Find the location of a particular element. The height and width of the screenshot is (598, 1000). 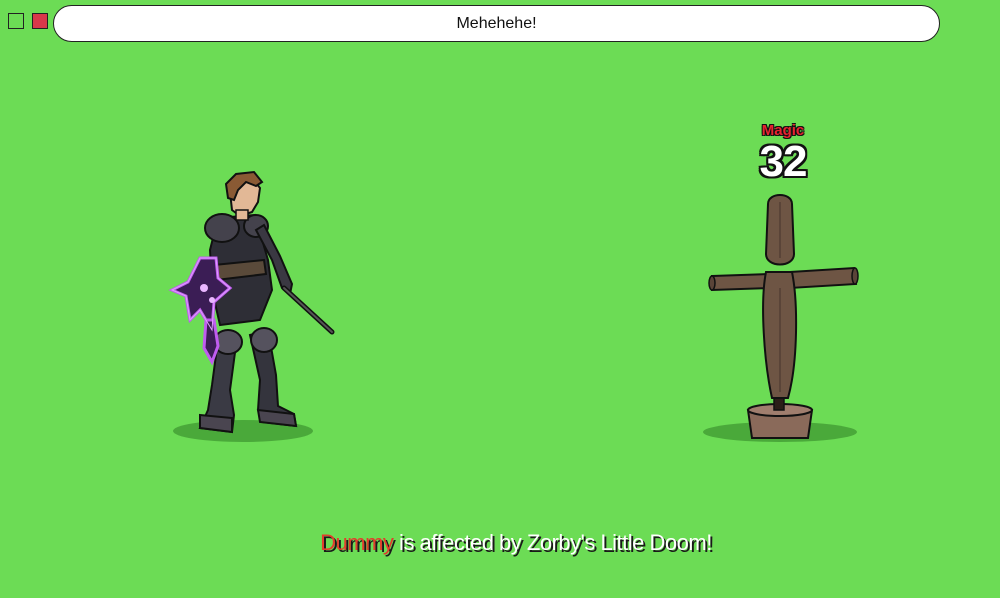

damage-value: 32 is located at coordinates (783, 161).